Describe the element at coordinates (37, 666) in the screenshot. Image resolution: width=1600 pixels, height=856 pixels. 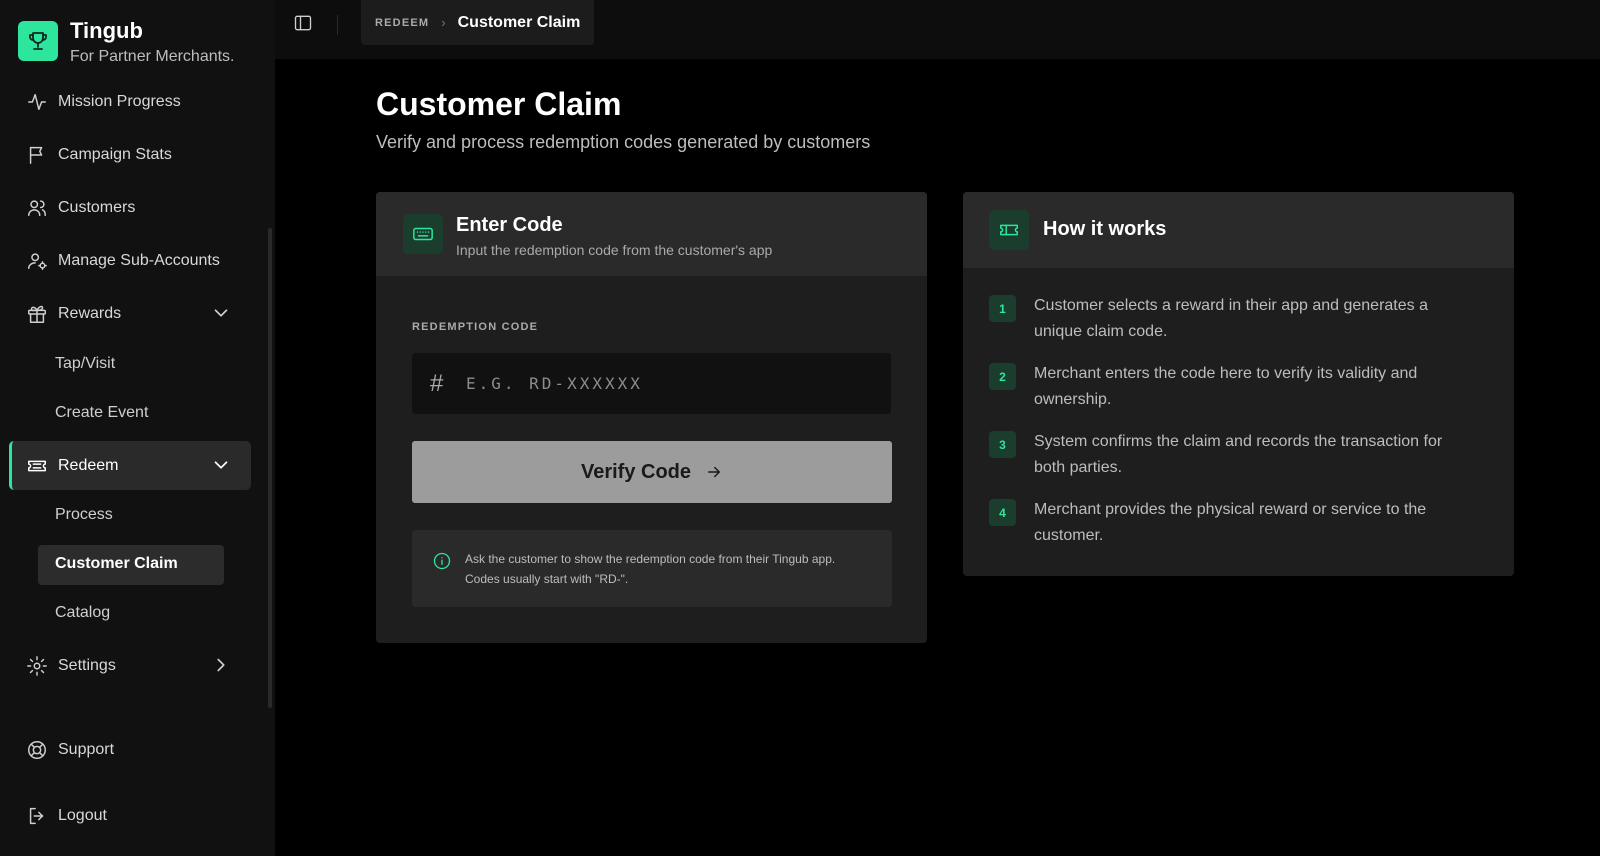
I see `gear-icon` at that location.